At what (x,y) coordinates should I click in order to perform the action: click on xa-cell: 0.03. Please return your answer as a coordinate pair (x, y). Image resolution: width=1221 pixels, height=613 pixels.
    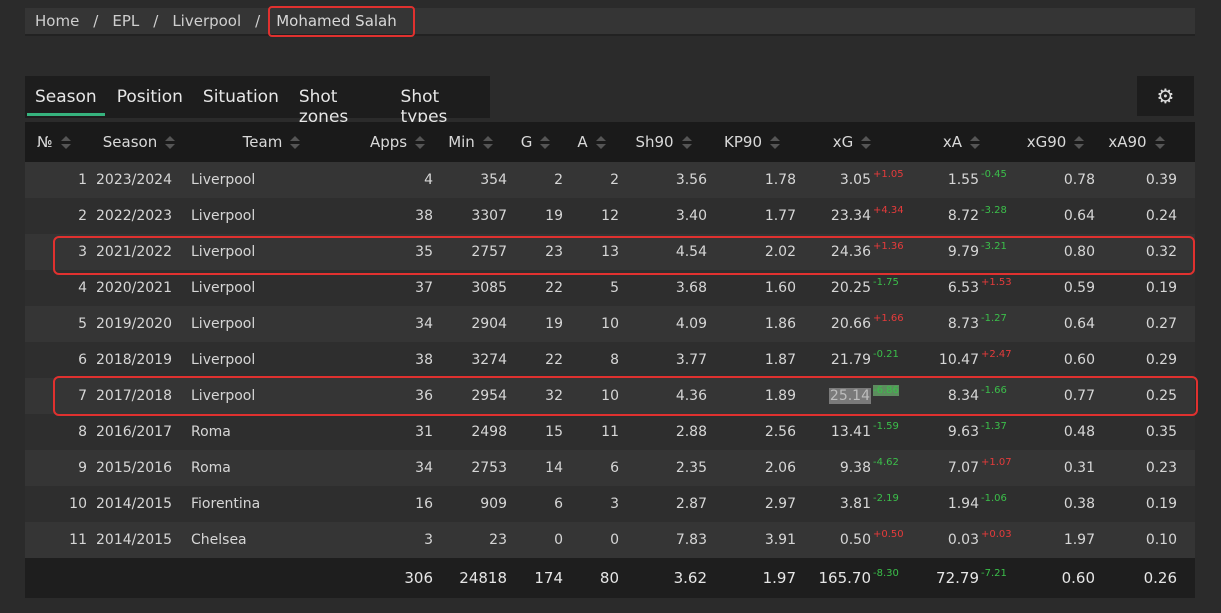
    Looking at the image, I should click on (963, 540).